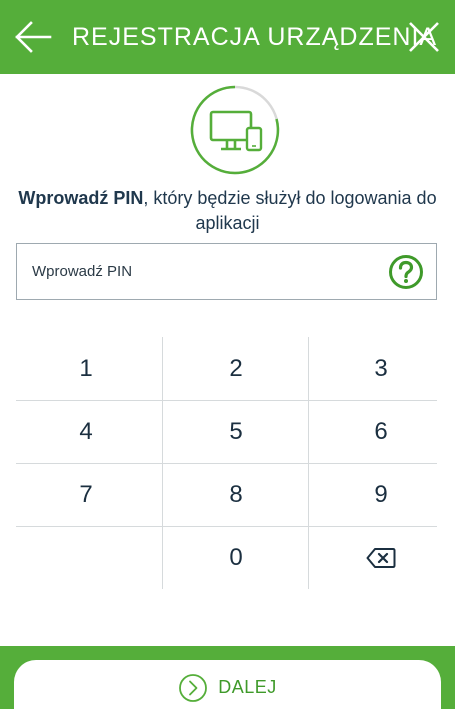  I want to click on key-5: 5, so click(236, 431).